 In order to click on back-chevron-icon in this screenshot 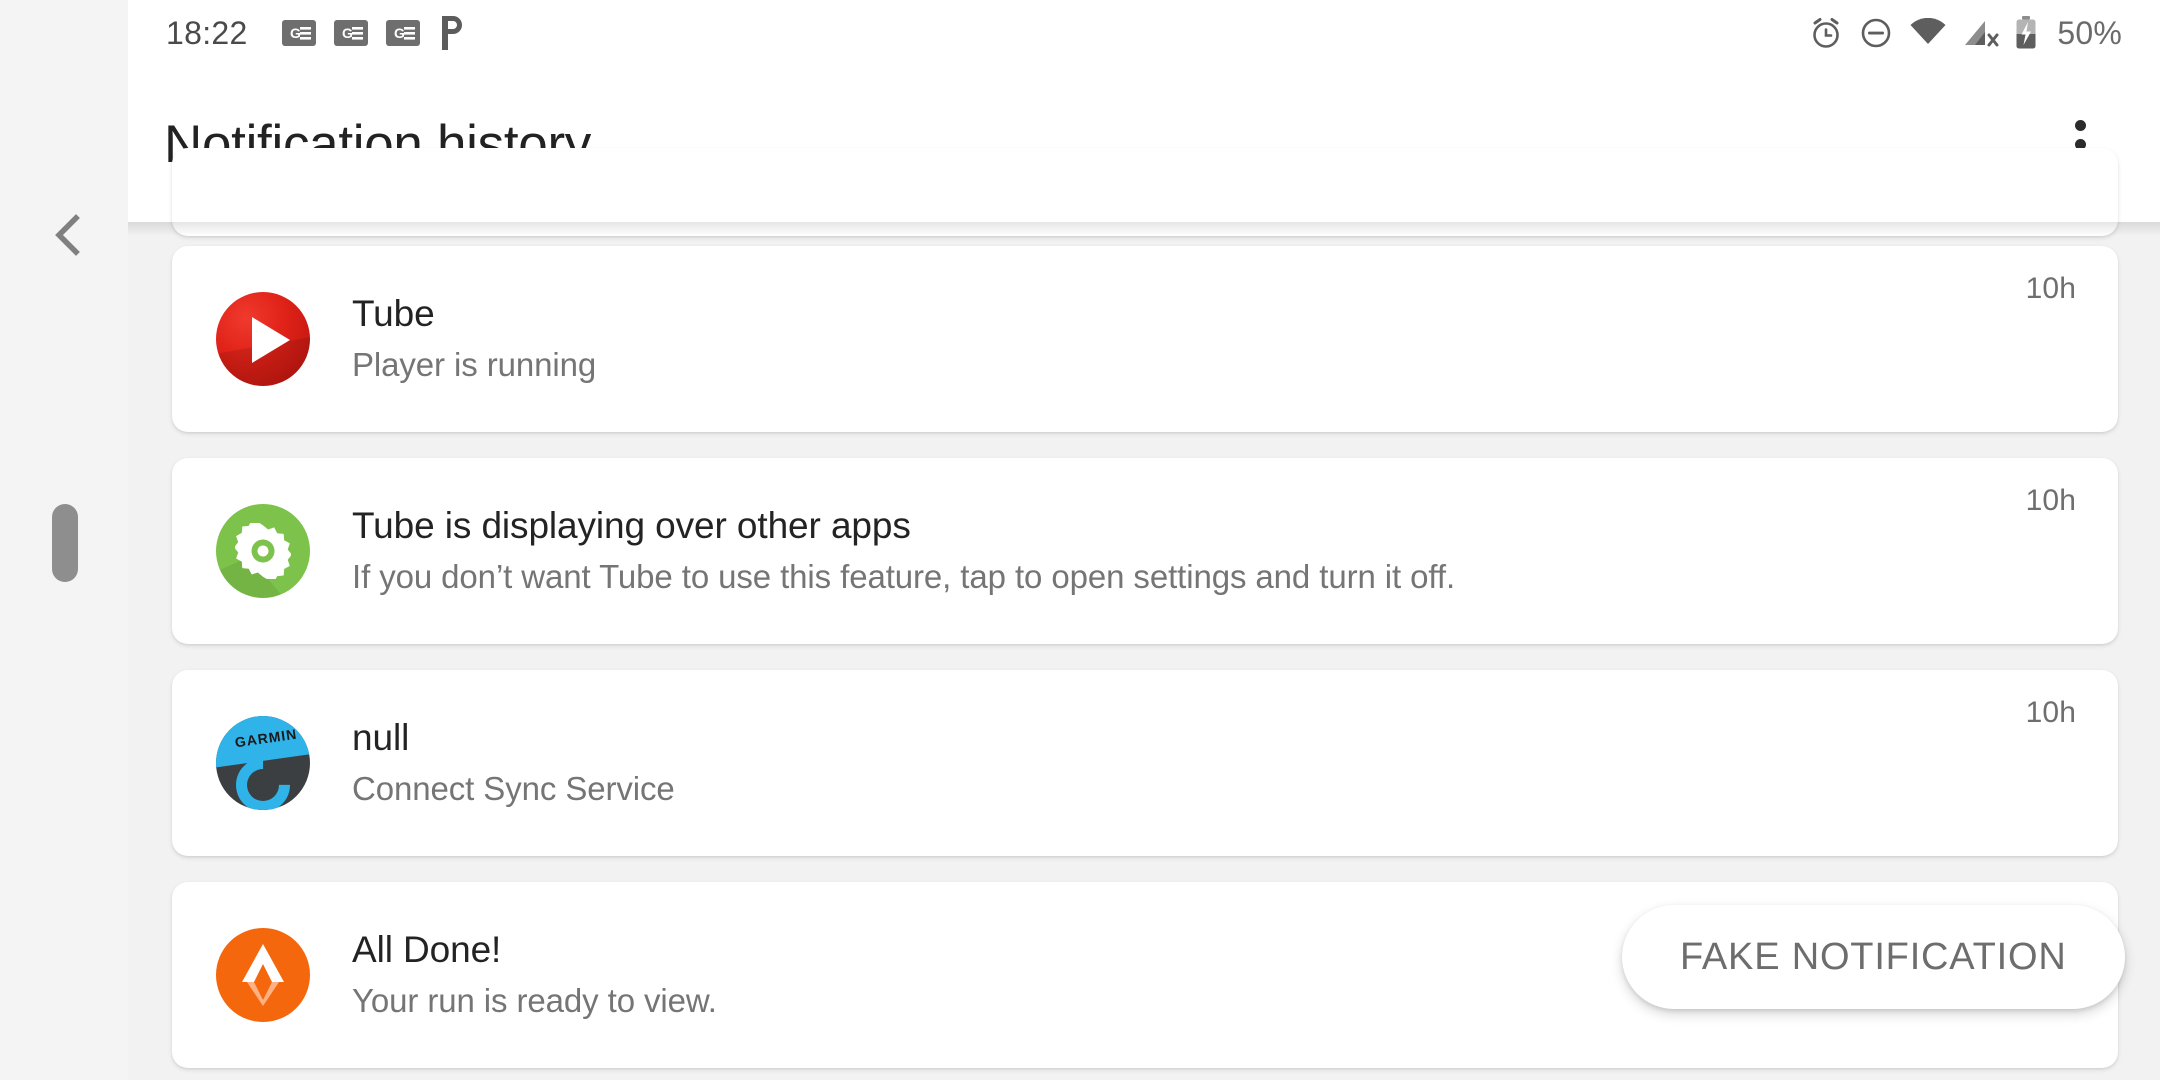, I will do `click(67, 235)`.